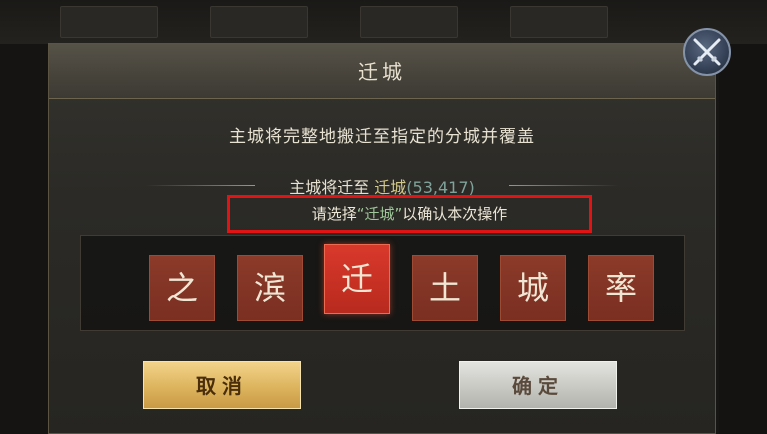  What do you see at coordinates (621, 288) in the screenshot?
I see `char-tile: 率` at bounding box center [621, 288].